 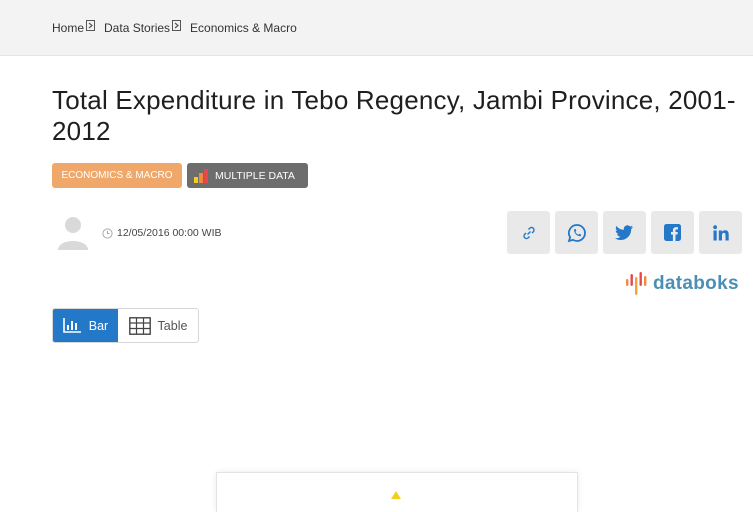 I want to click on breadcrumb-economics-macro: Economics & Macro, so click(x=243, y=28).